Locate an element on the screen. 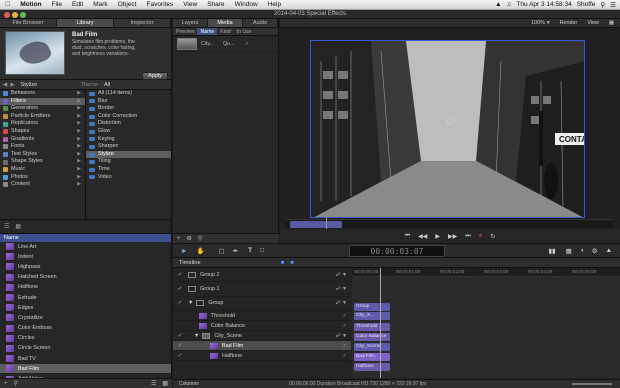  menu-file: File is located at coordinates (57, 4).